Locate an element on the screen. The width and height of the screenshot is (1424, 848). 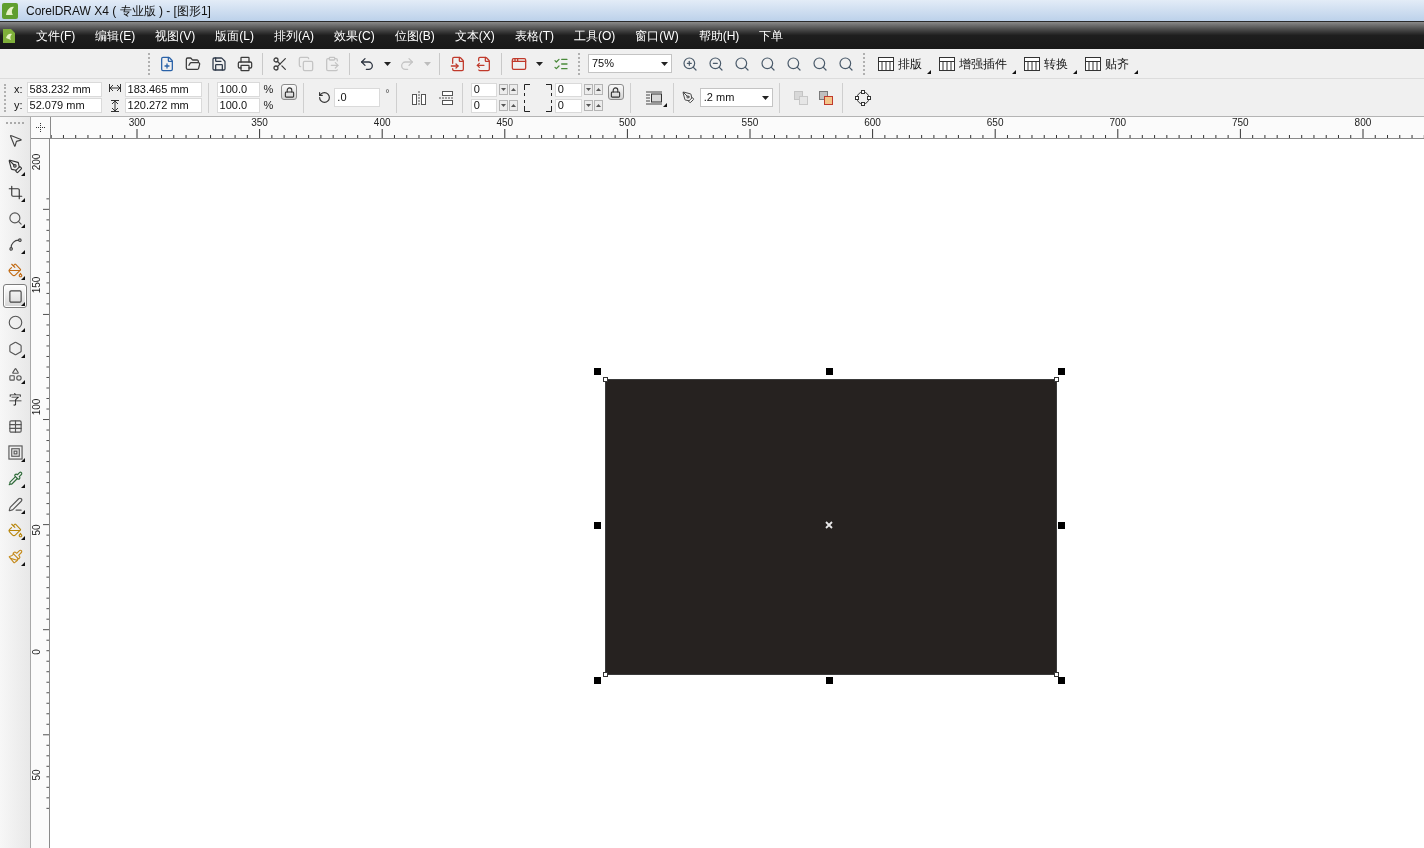
text-wrap-button is located at coordinates (653, 97).